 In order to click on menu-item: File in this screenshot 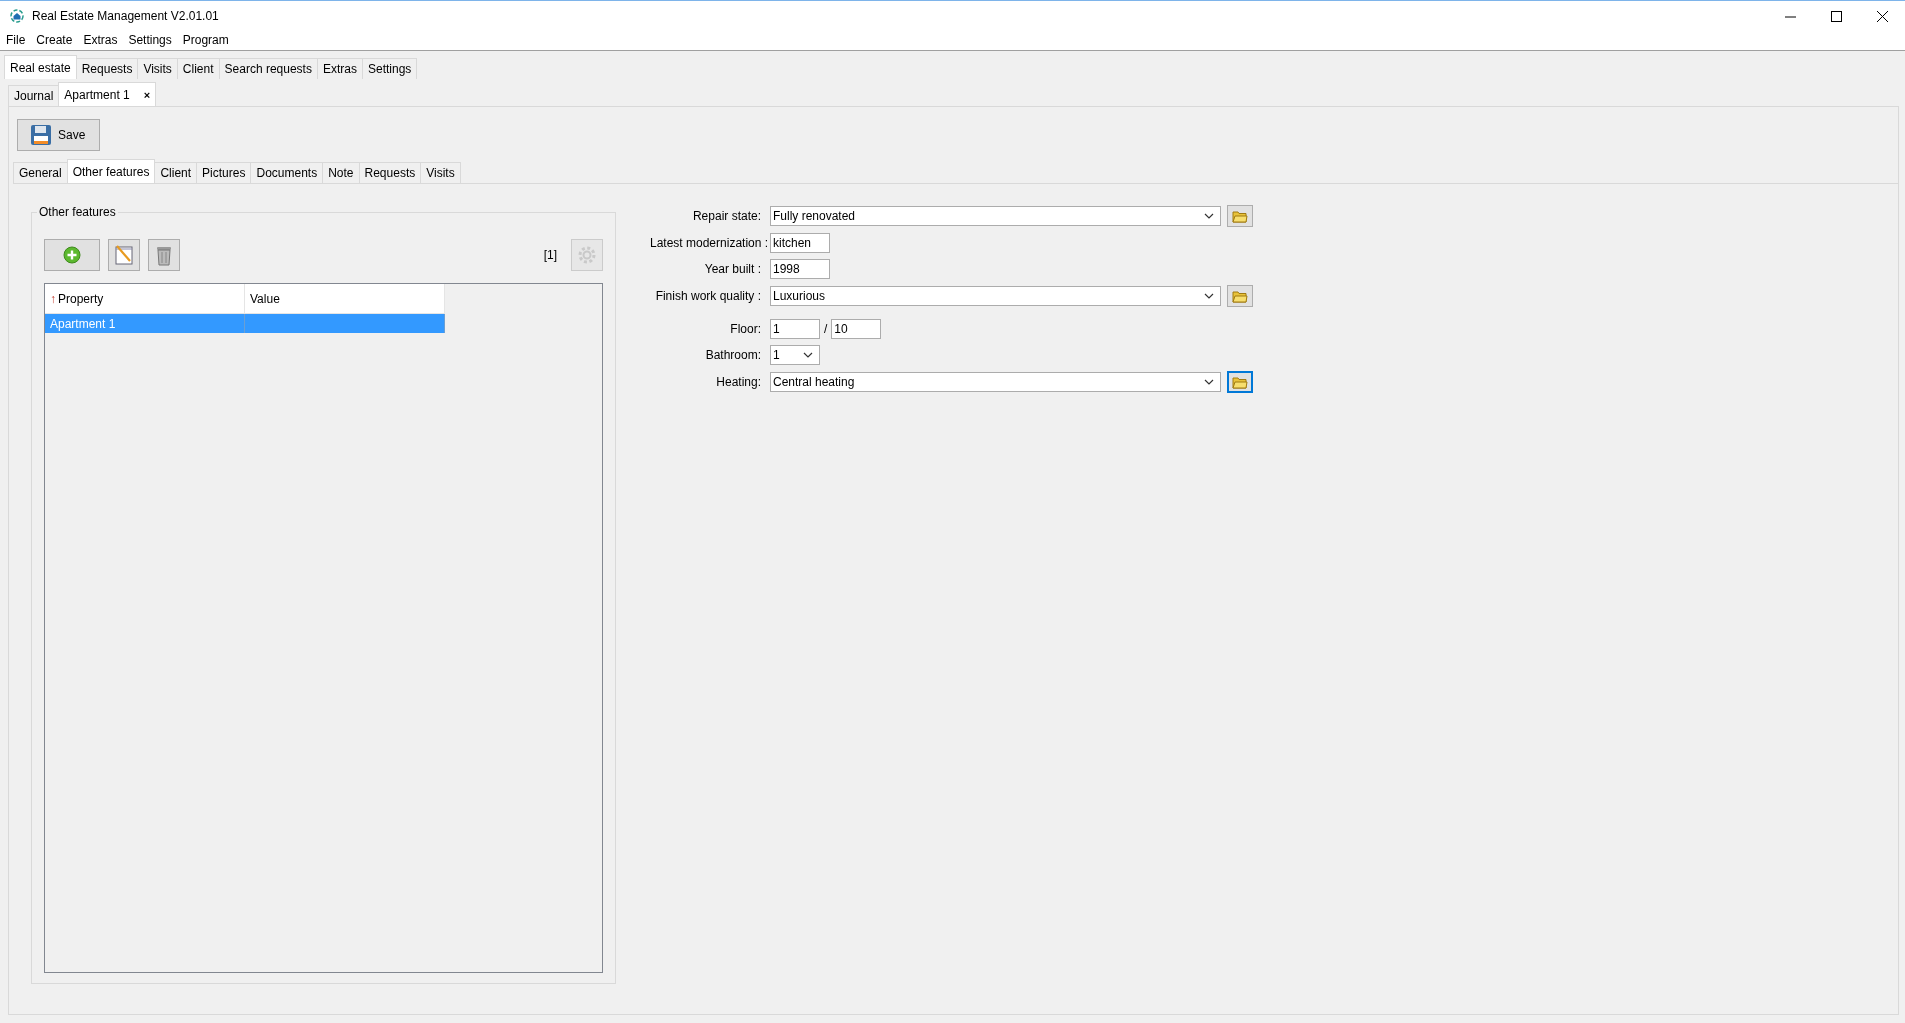, I will do `click(15, 40)`.